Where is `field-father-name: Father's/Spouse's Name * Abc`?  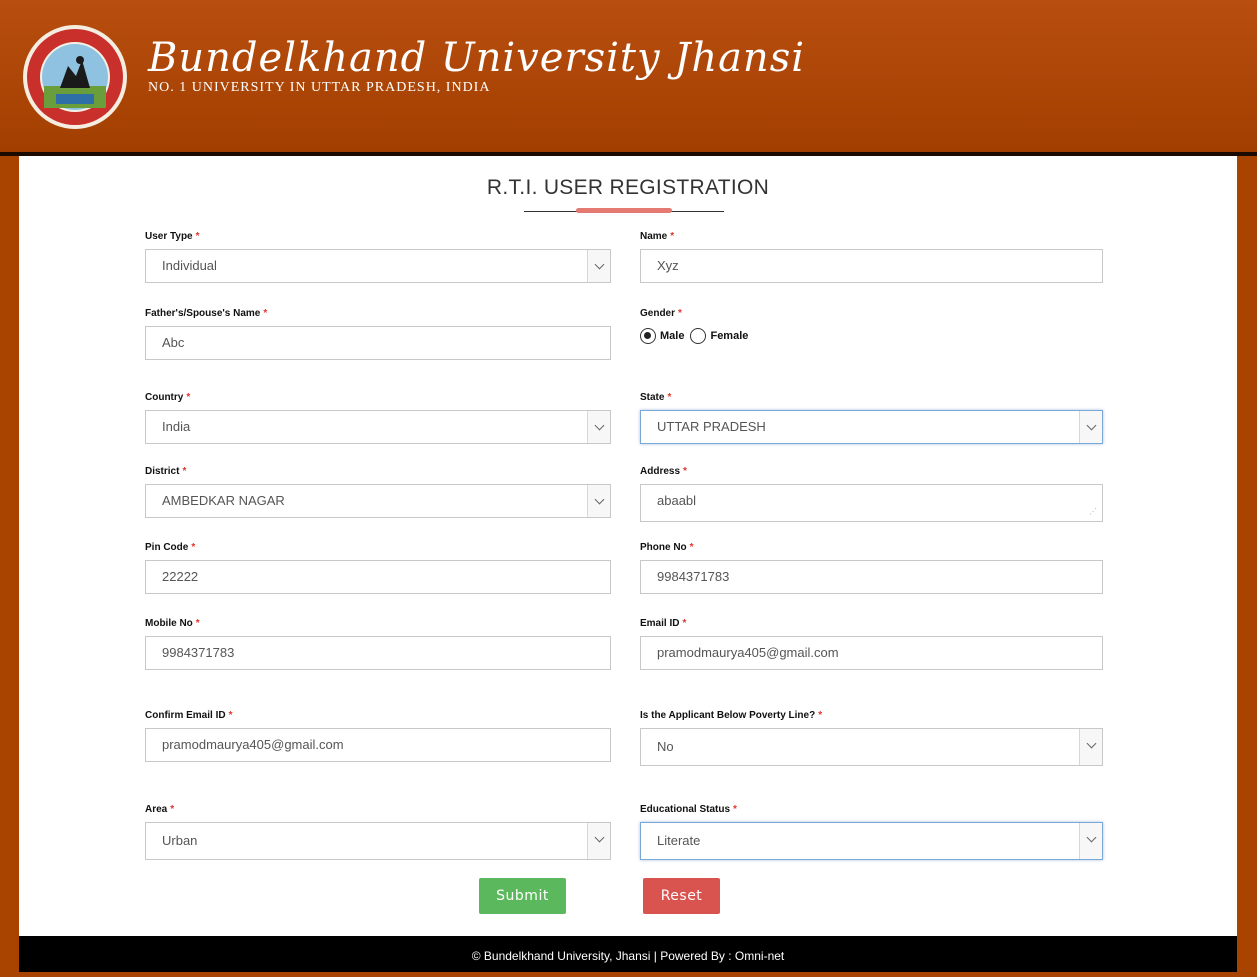 field-father-name: Father's/Spouse's Name * Abc is located at coordinates (378, 334).